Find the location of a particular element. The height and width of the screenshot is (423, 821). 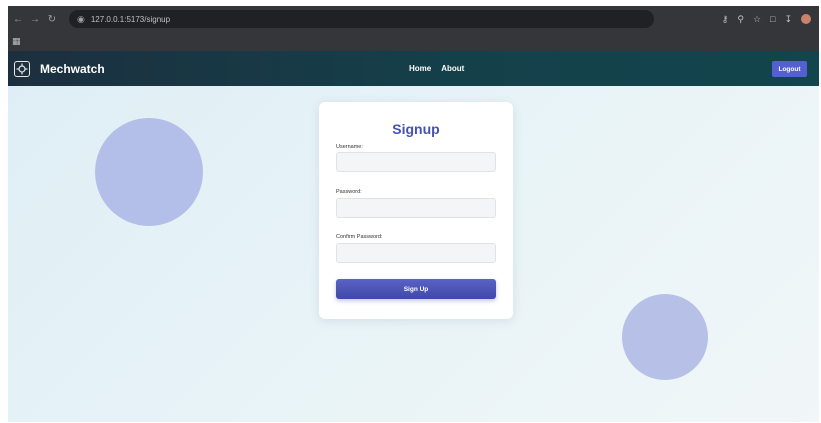

browser-actions: ⚷ ⚲ ☆ □ ↧ is located at coordinates (766, 19).